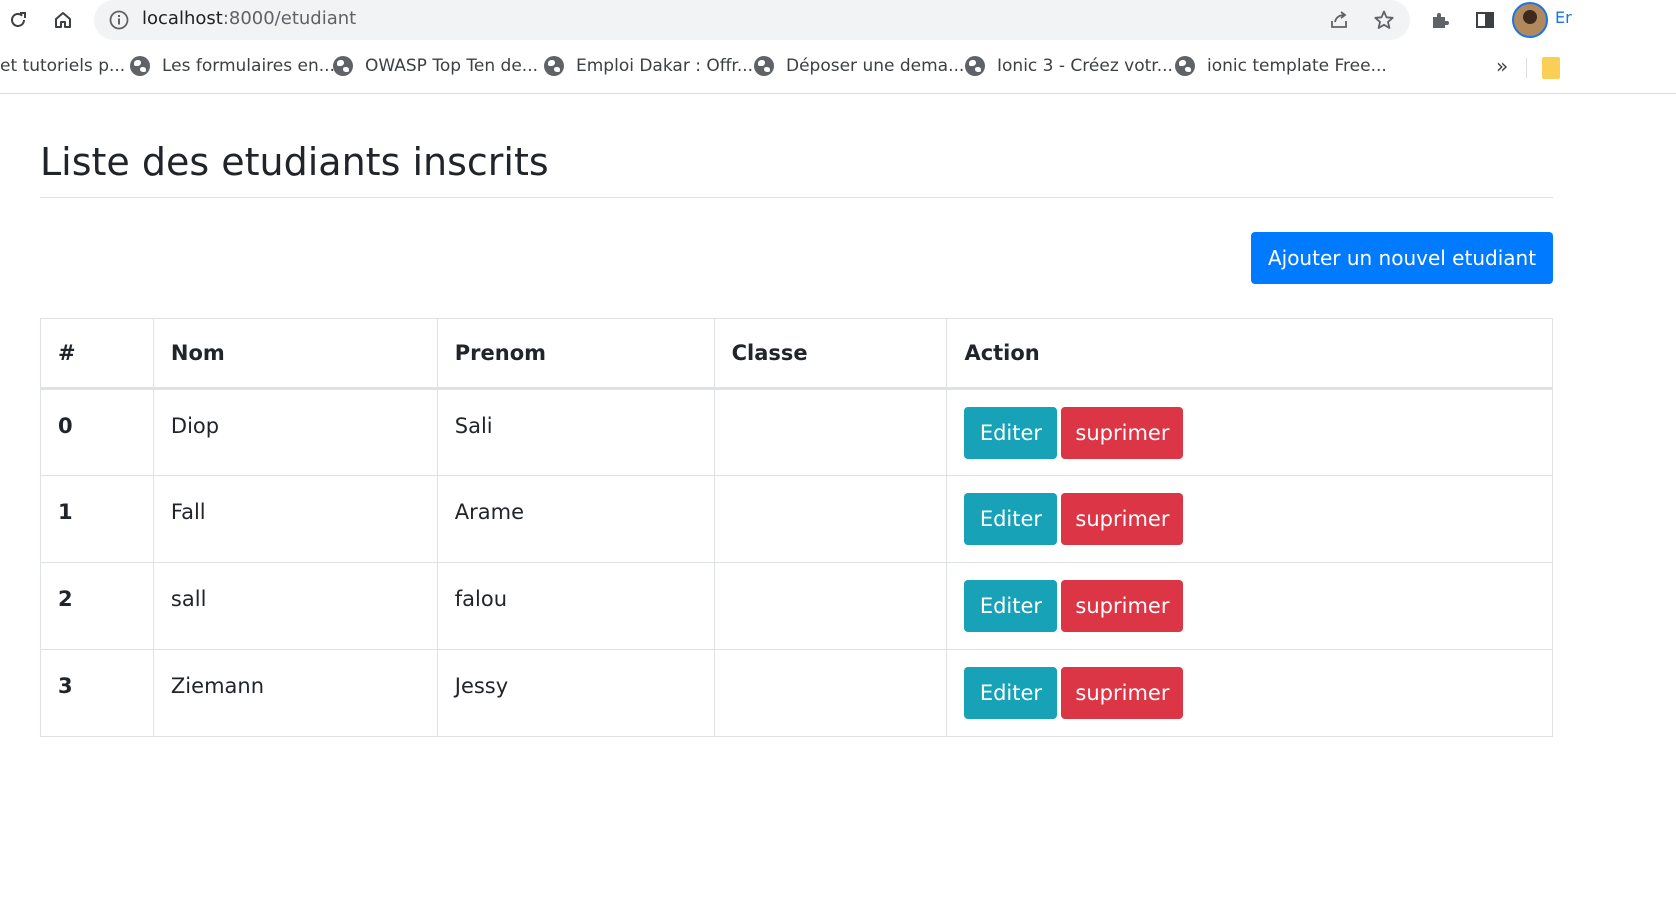 The image size is (1676, 910). Describe the element at coordinates (1502, 66) in the screenshot. I see `bookmarks-overflow-chevron-icon: »` at that location.